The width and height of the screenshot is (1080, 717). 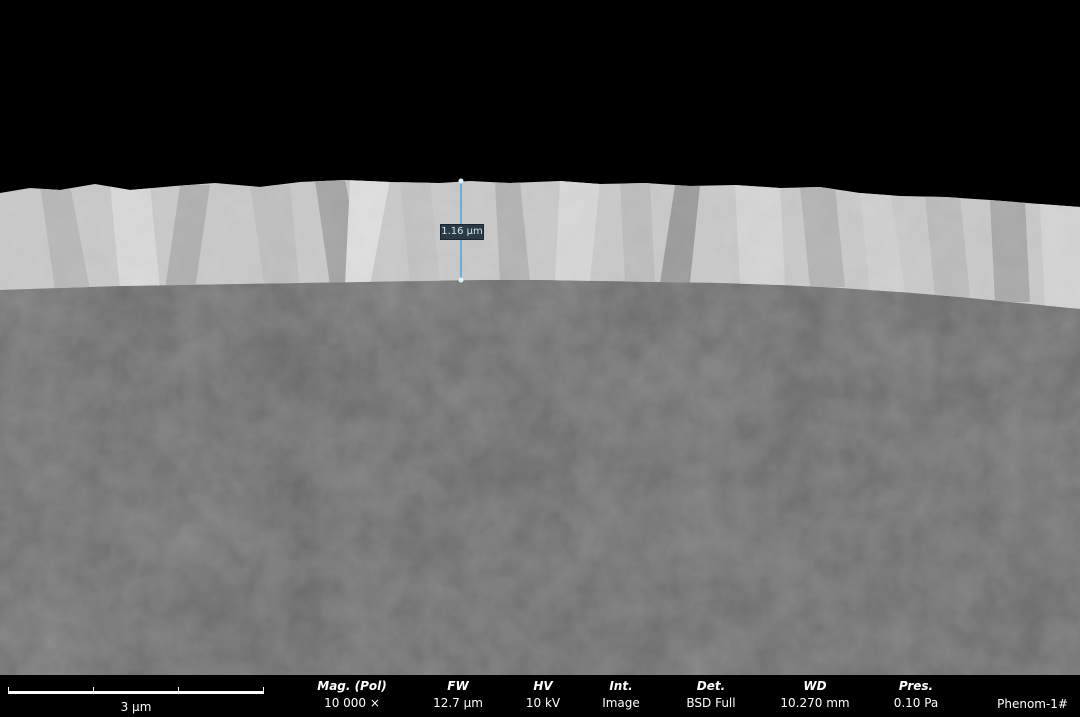 I want to click on field-magnification: Mag. (Pol) 10 000 ×, so click(x=352, y=695).